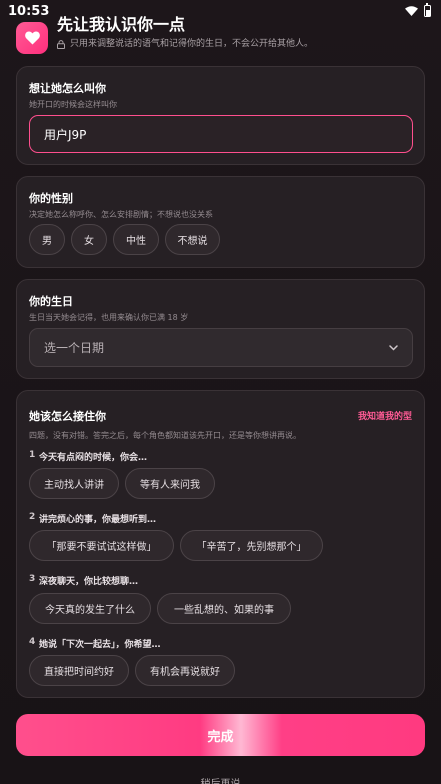 This screenshot has width=441, height=784. What do you see at coordinates (176, 545) in the screenshot?
I see `question-2-options: 「那要不要试试这样做」 「辛苦了，先别想那个」` at bounding box center [176, 545].